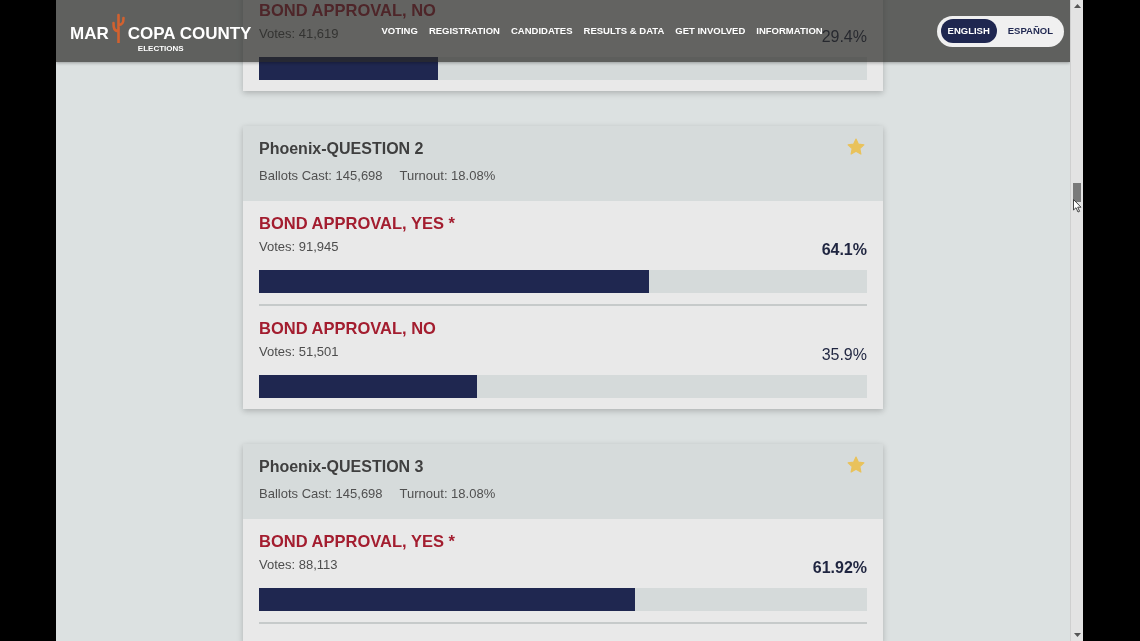 The image size is (1140, 641). What do you see at coordinates (464, 31) in the screenshot?
I see `nav-link: REGISTRATION` at bounding box center [464, 31].